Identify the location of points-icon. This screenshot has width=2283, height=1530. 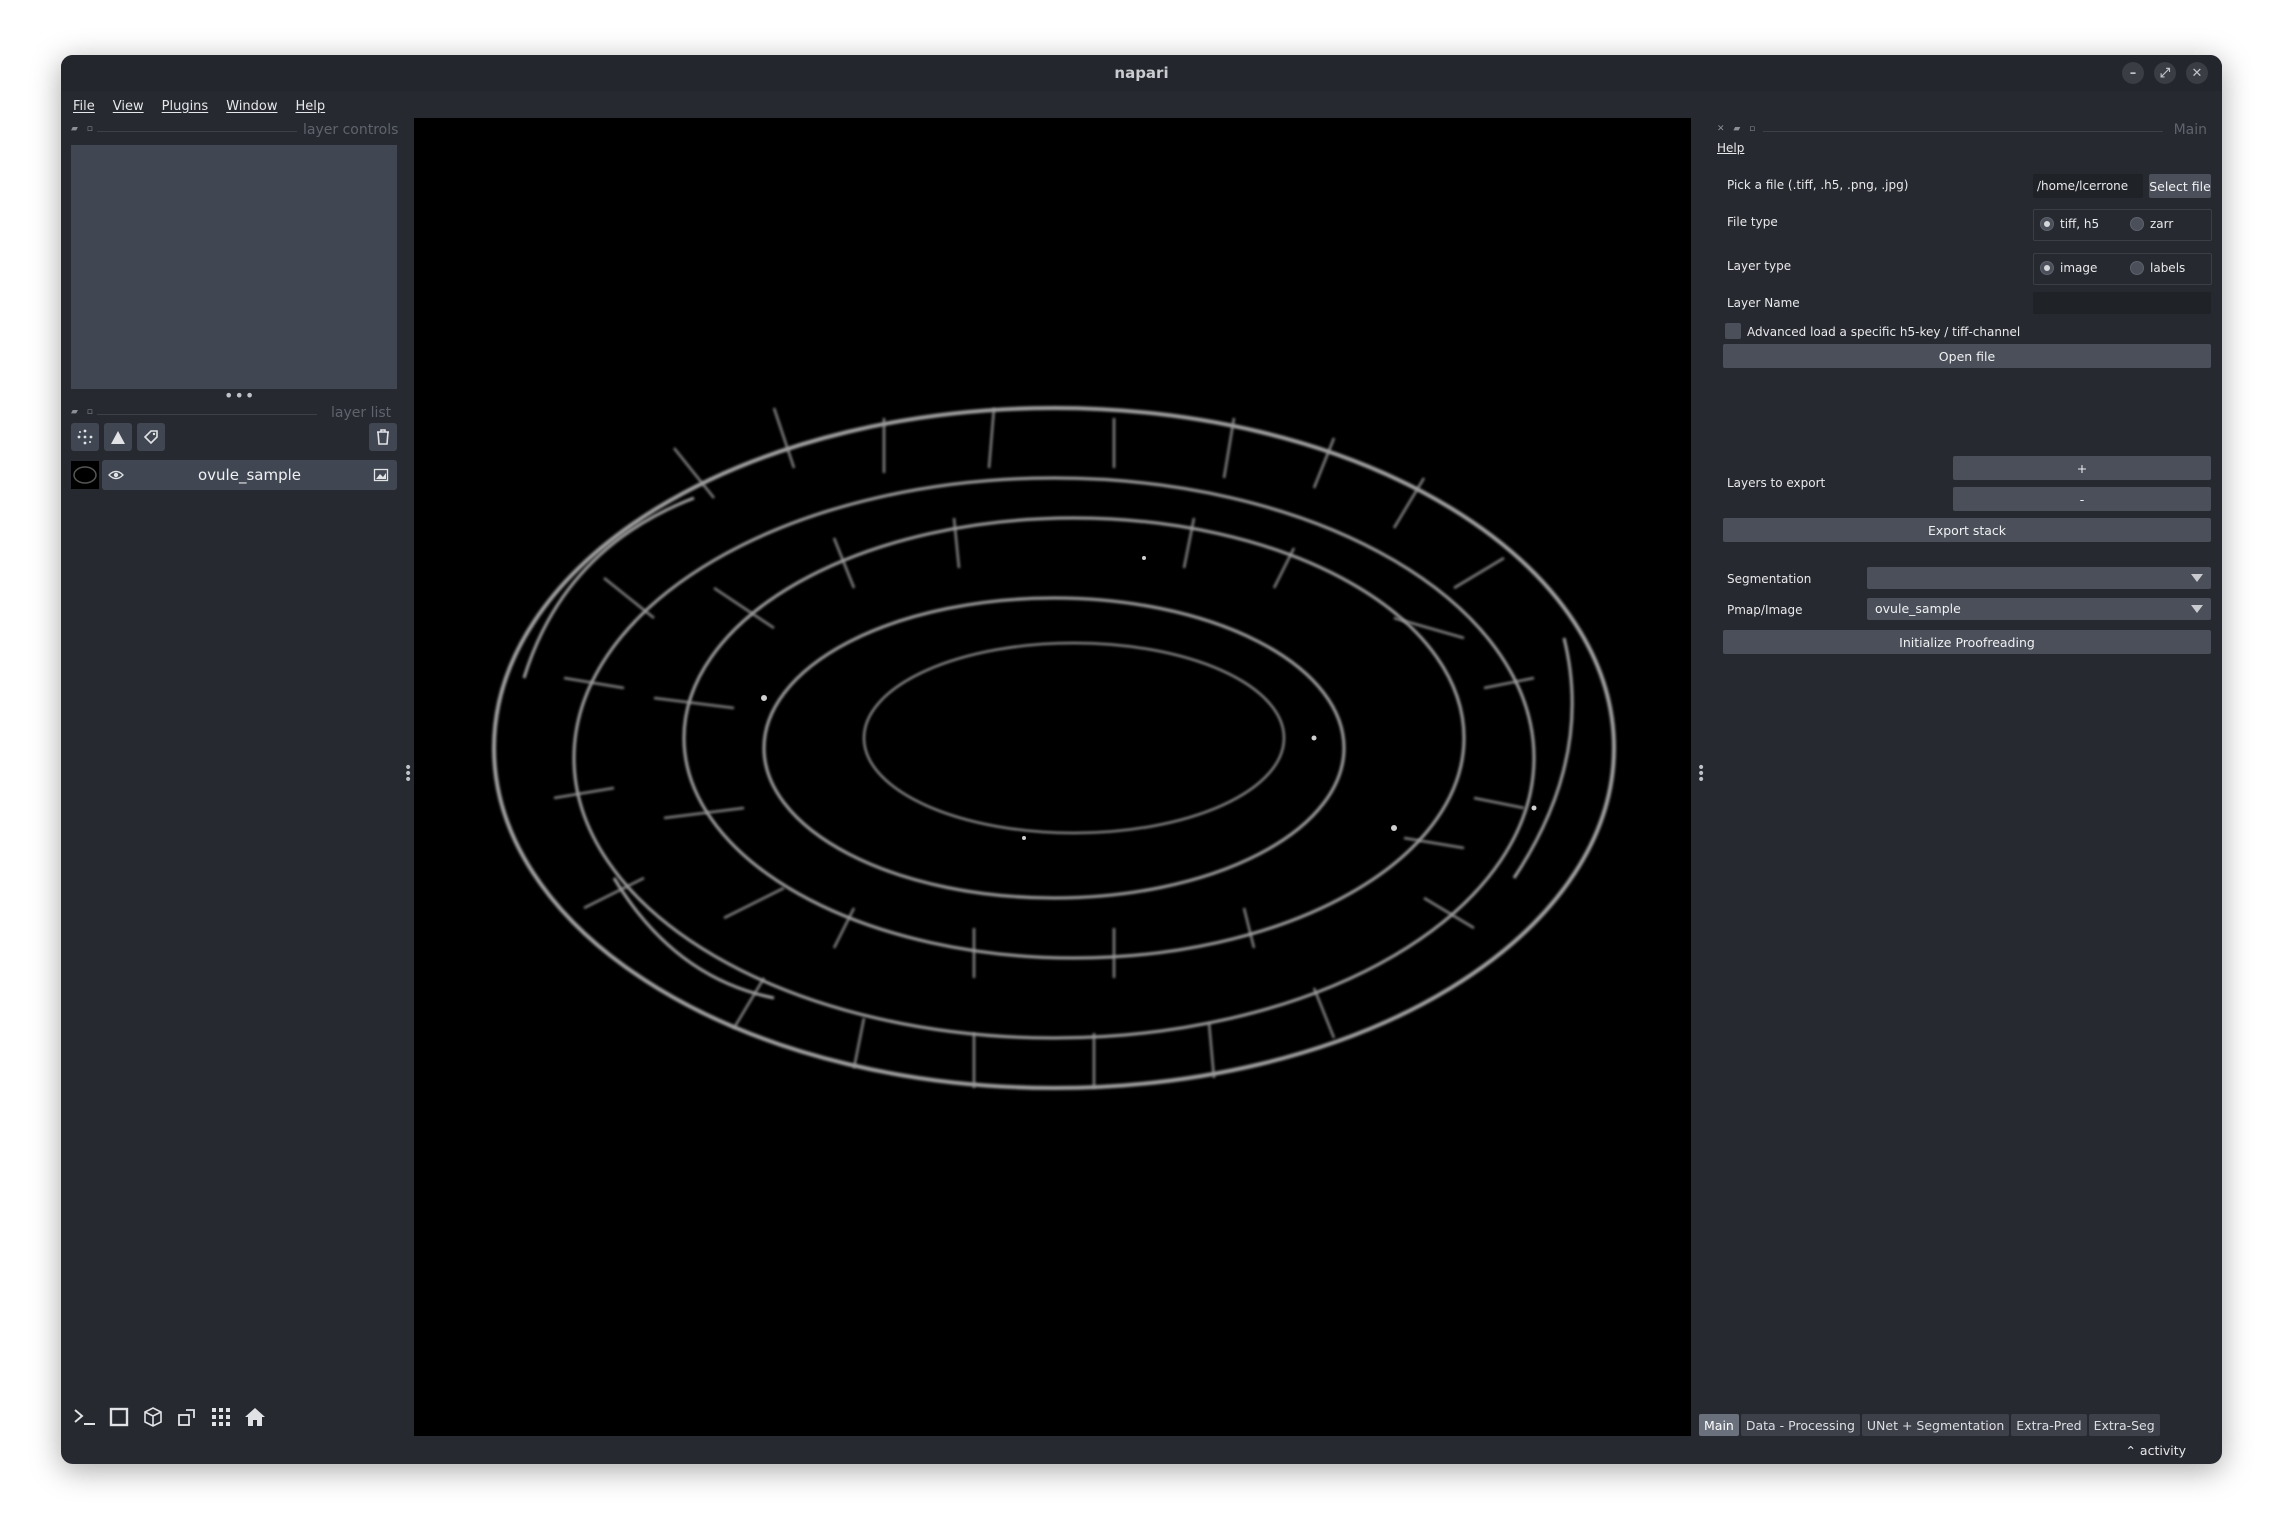
(85, 437).